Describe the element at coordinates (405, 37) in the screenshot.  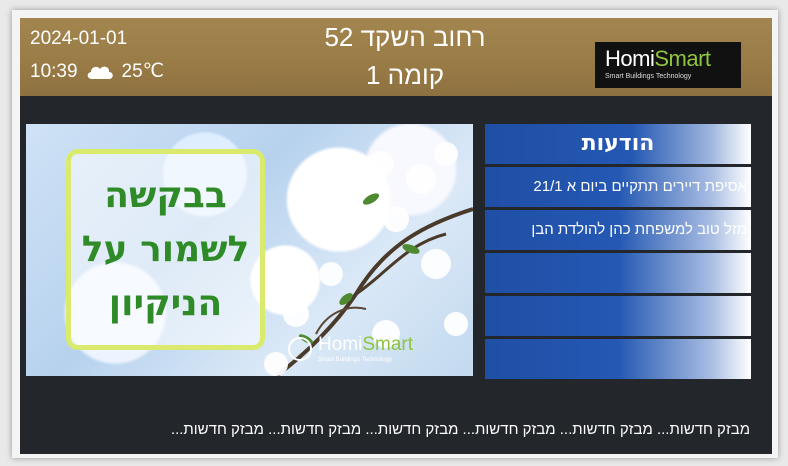
I see `building-address: רחוב השקד 52` at that location.